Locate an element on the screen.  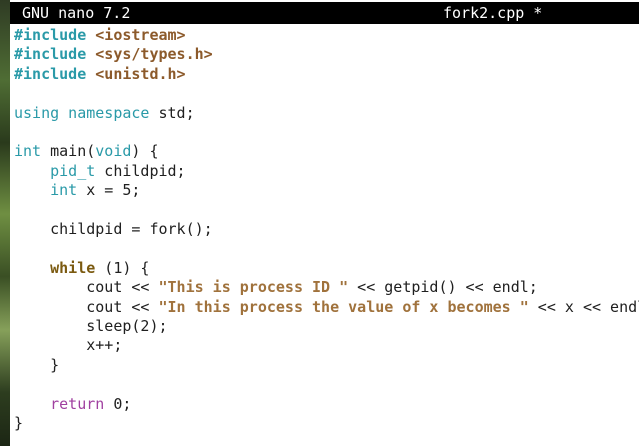
code-line: int main(void) { is located at coordinates (86, 151).